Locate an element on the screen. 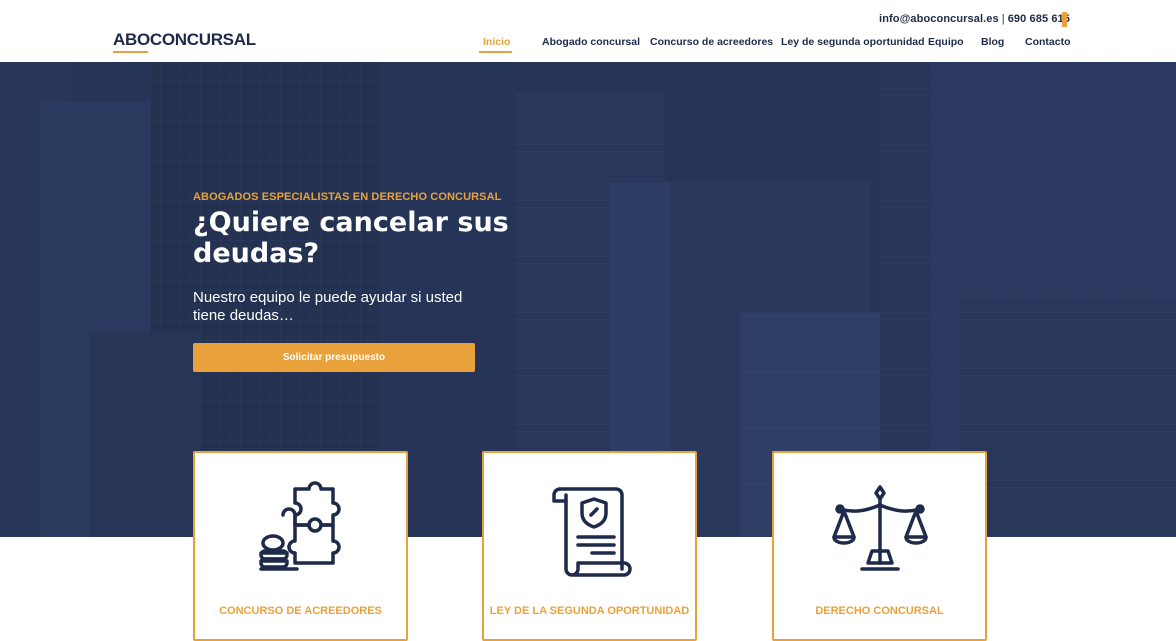 This screenshot has height=641, width=1176. nav-active-underline is located at coordinates (495, 52).